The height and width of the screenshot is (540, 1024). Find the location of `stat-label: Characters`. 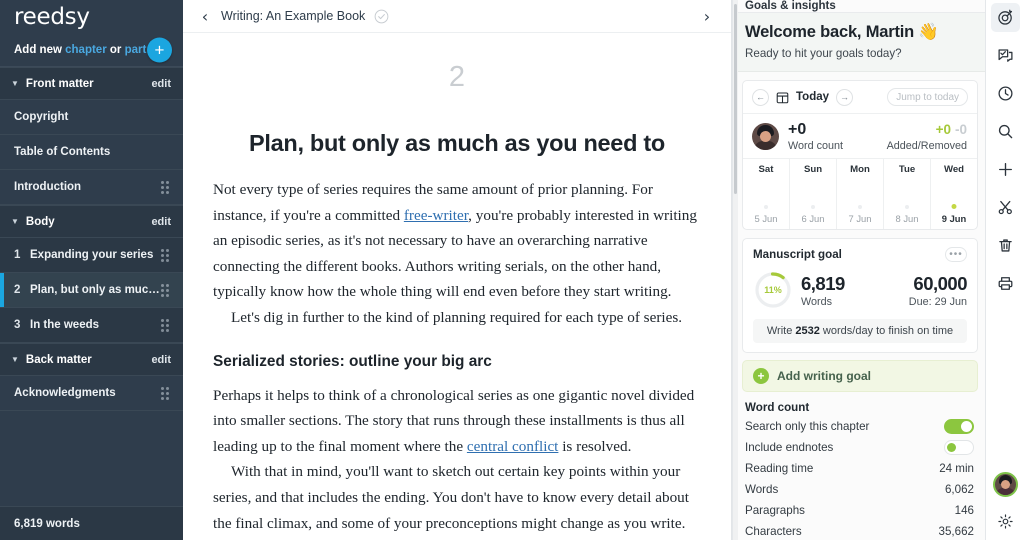

stat-label: Characters is located at coordinates (773, 531).